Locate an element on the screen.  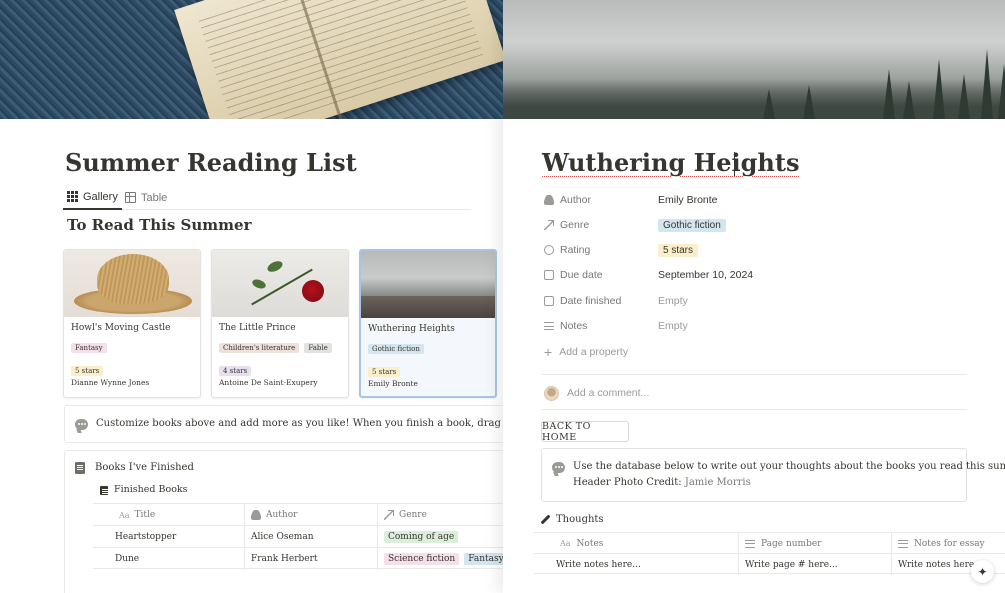
page-icon is located at coordinates (80, 468).